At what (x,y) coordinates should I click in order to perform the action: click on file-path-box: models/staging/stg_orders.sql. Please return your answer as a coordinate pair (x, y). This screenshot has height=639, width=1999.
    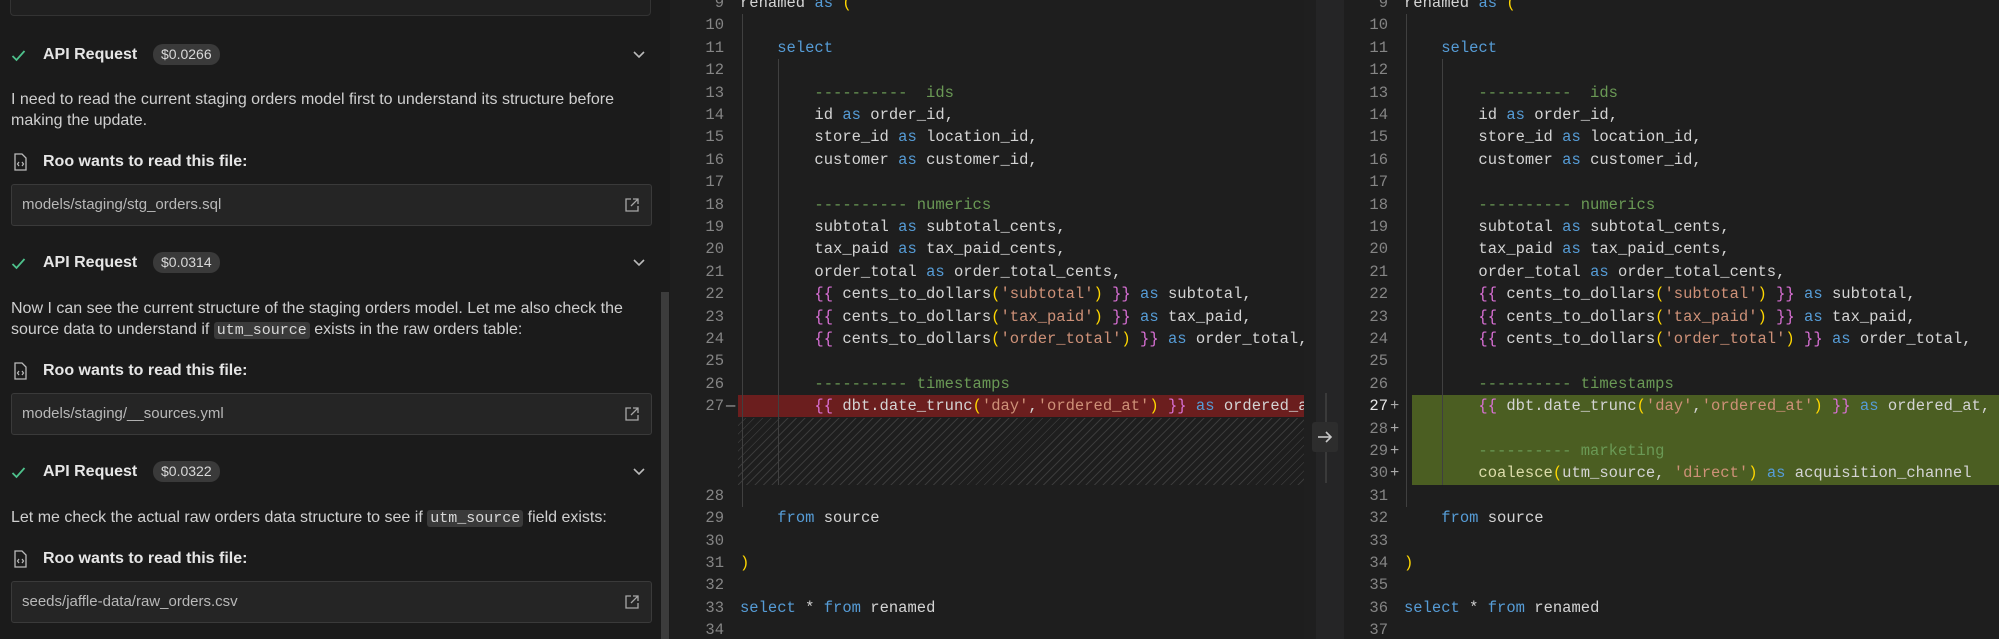
    Looking at the image, I should click on (331, 205).